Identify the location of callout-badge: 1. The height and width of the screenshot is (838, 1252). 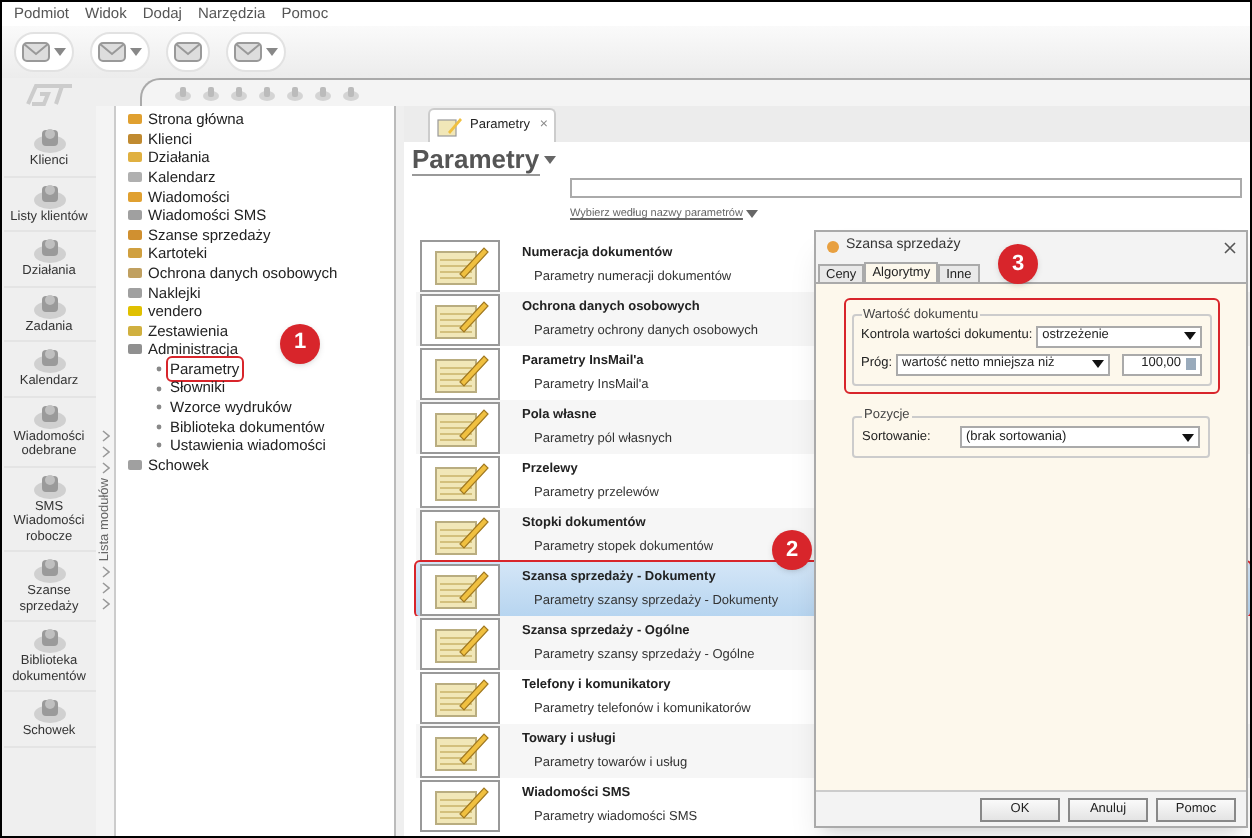
(300, 343).